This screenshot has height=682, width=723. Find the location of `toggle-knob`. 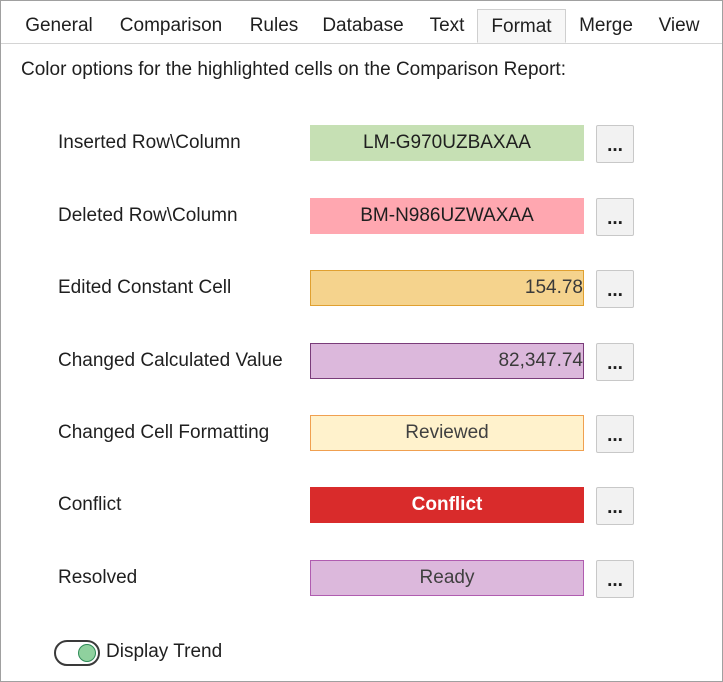

toggle-knob is located at coordinates (87, 653).